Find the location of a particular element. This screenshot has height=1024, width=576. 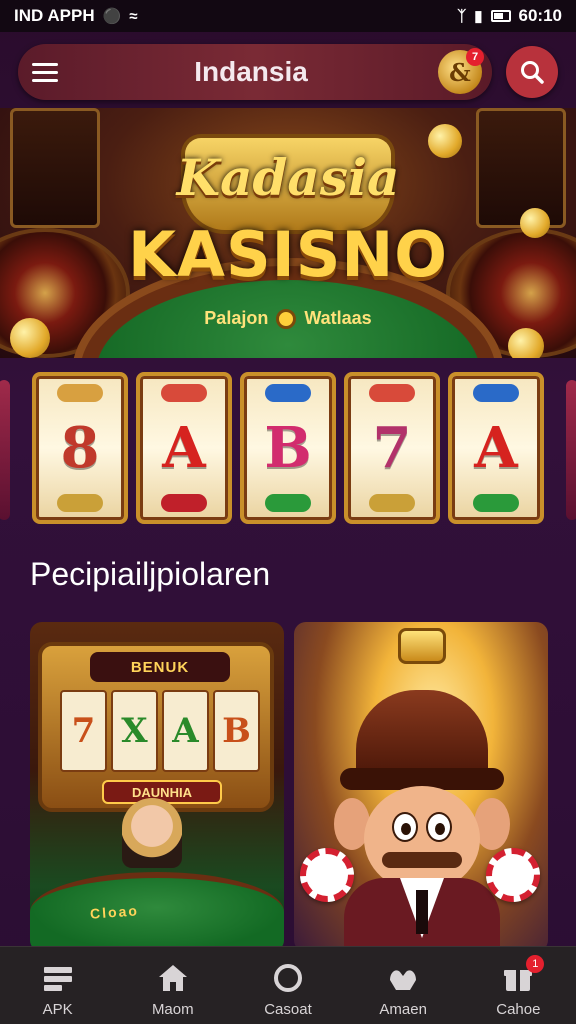

notification-badge: 7 is located at coordinates (475, 57).